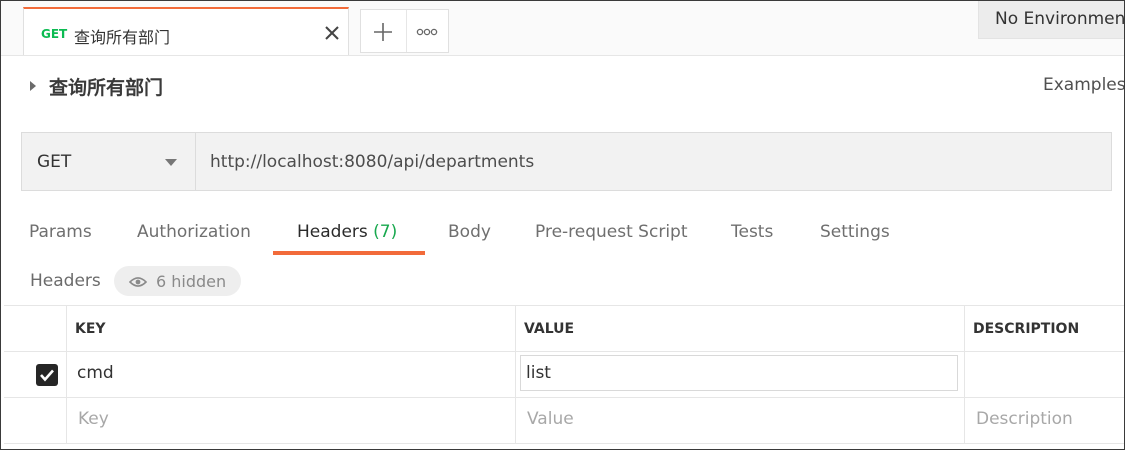 Image resolution: width=1125 pixels, height=450 pixels. Describe the element at coordinates (54, 34) in the screenshot. I see `request-tab-method: GET` at that location.